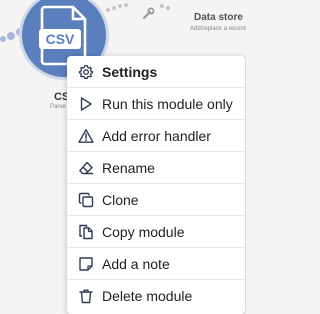 This screenshot has height=314, width=320. Describe the element at coordinates (86, 71) in the screenshot. I see `gear-icon` at that location.